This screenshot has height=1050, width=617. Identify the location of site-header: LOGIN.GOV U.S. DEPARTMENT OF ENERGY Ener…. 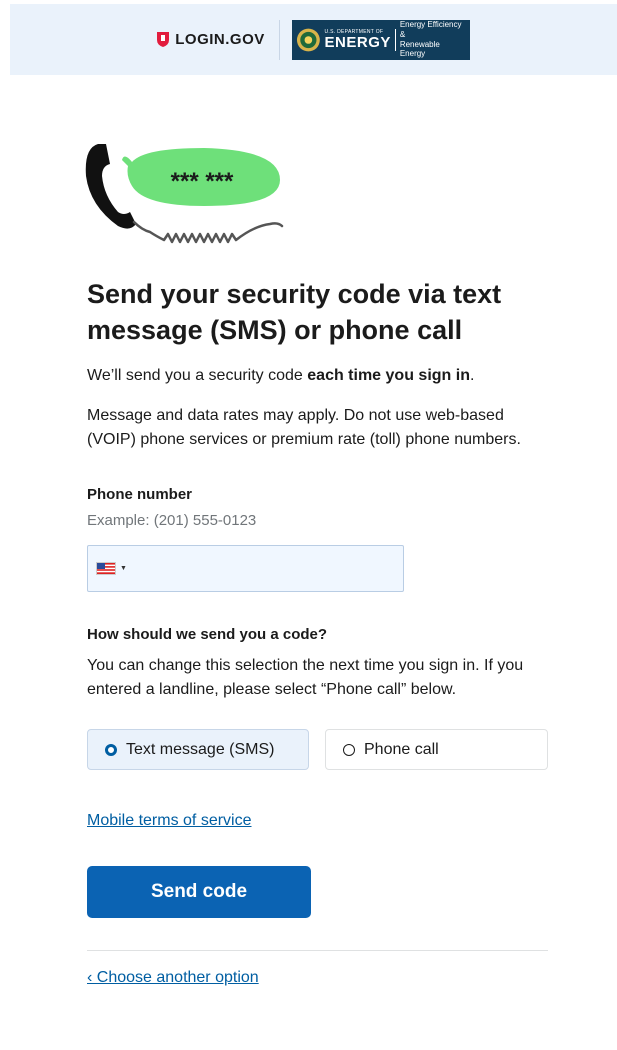
(313, 39).